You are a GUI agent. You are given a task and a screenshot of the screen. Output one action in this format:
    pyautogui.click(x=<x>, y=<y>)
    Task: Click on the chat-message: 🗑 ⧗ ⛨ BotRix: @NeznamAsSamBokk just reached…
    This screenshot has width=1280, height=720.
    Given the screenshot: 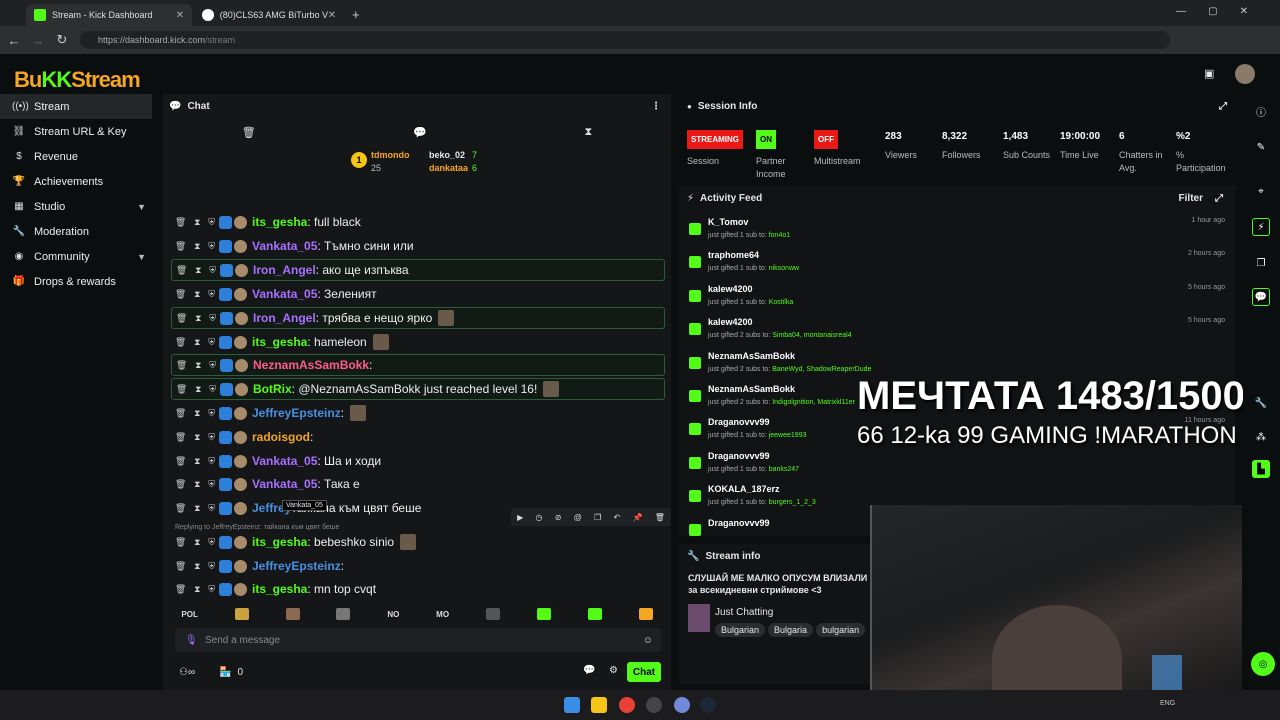 What is the action you would take?
    pyautogui.click(x=418, y=389)
    